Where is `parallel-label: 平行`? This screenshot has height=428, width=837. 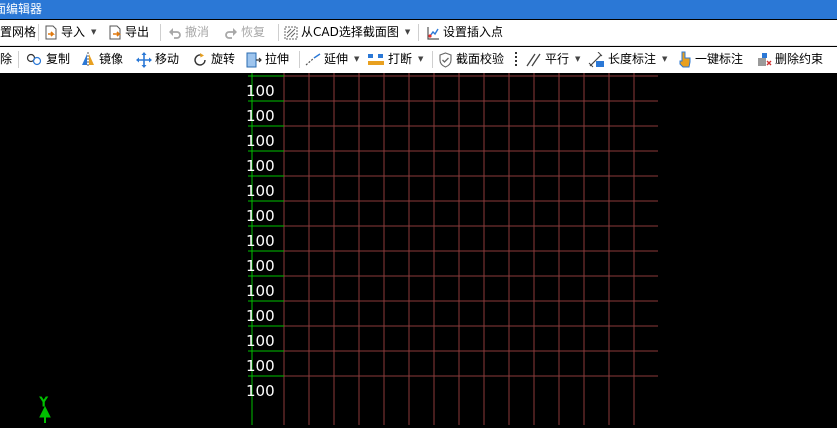
parallel-label: 平行 is located at coordinates (557, 59).